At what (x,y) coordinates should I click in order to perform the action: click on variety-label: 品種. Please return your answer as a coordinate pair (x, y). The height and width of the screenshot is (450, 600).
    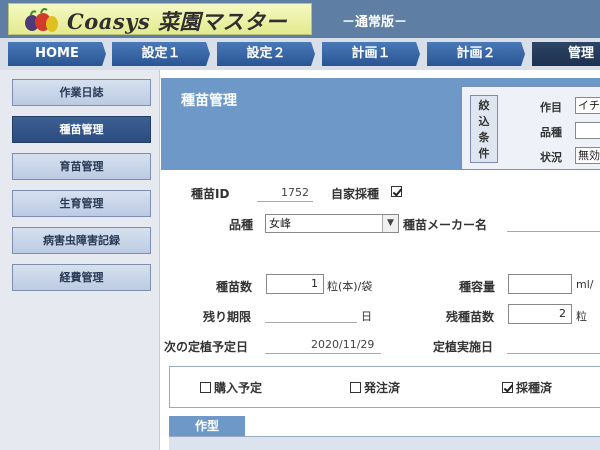
    Looking at the image, I should click on (241, 225).